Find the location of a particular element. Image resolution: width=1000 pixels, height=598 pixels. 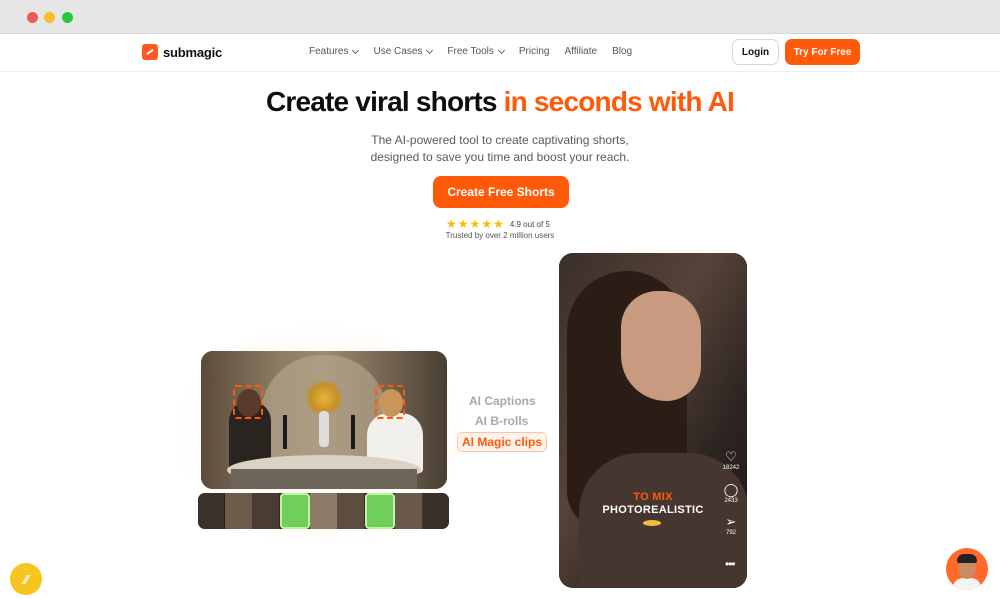

nav-item-affiliate: Affiliate is located at coordinates (580, 51).